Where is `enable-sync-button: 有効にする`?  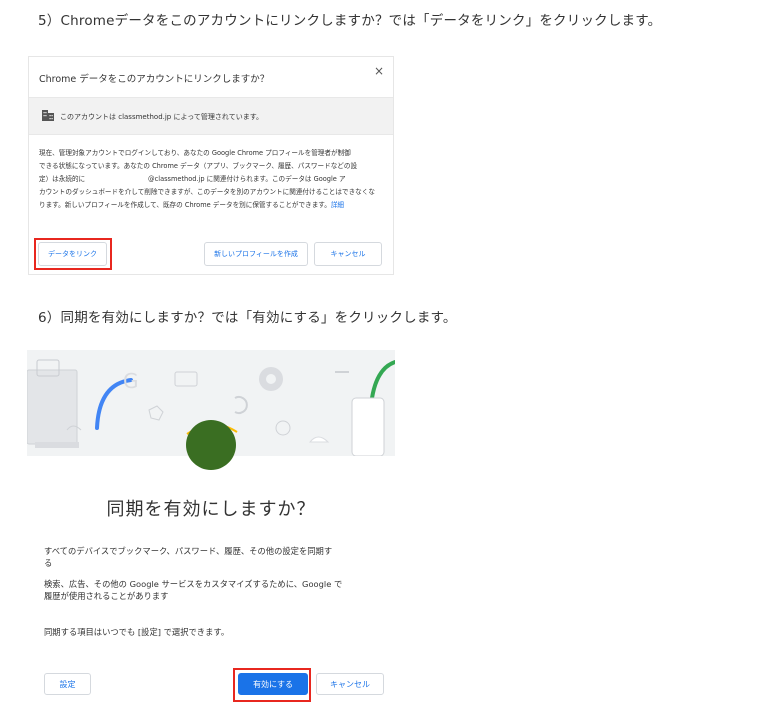 enable-sync-button: 有効にする is located at coordinates (273, 684).